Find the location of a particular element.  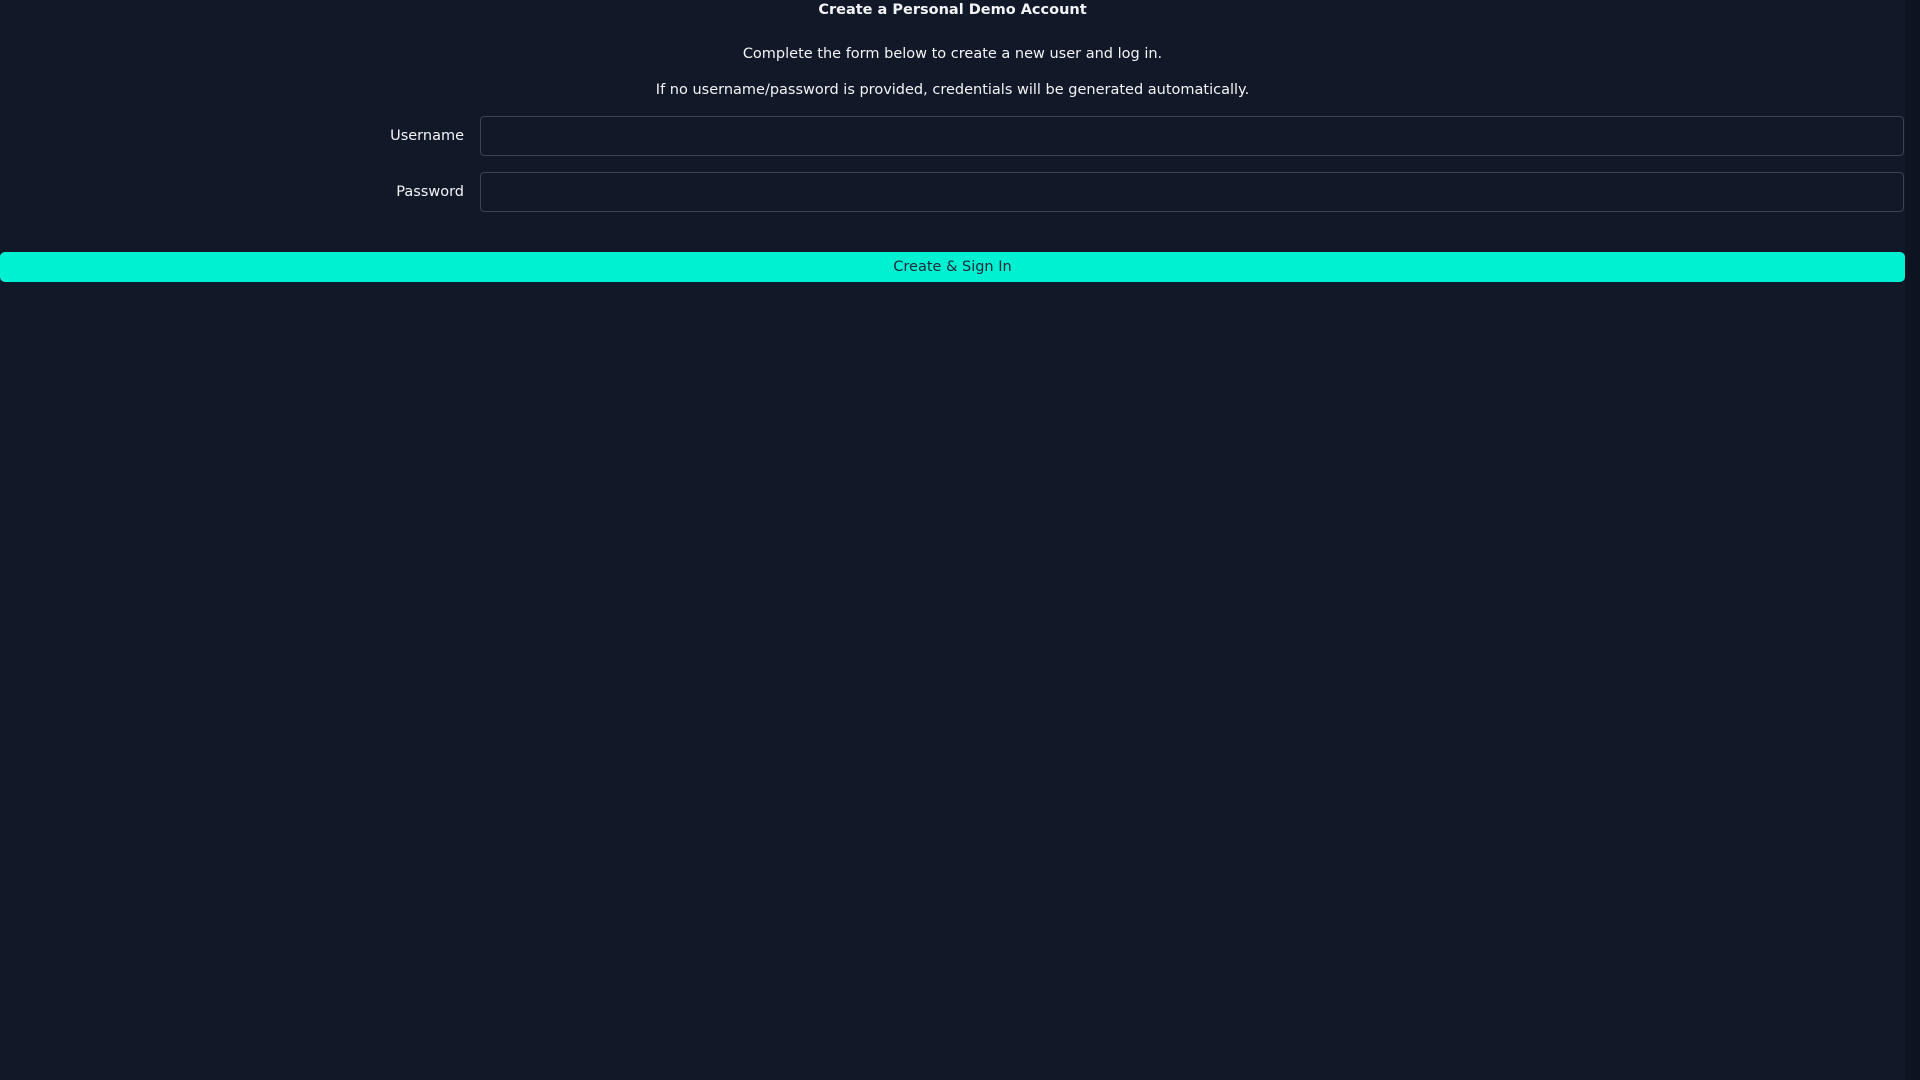

vertical-scrollbar is located at coordinates (1912, 540).